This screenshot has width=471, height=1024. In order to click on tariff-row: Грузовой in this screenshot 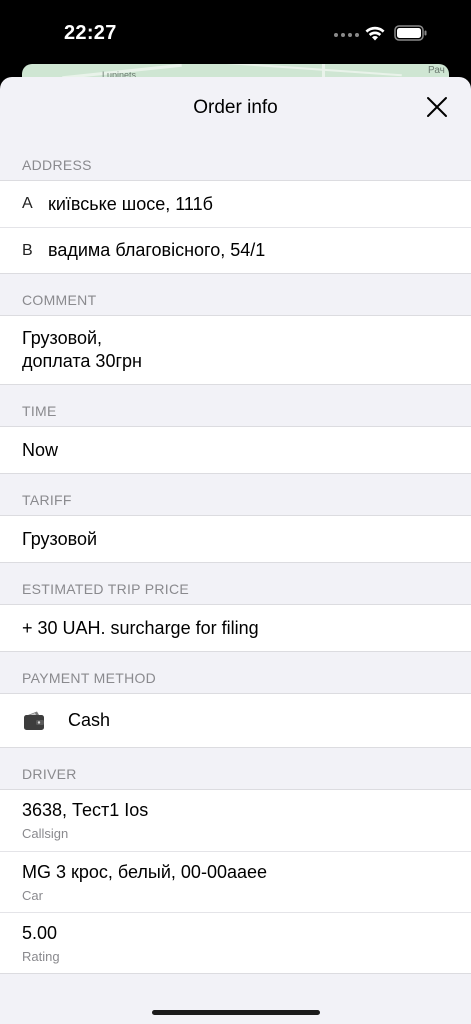, I will do `click(235, 539)`.